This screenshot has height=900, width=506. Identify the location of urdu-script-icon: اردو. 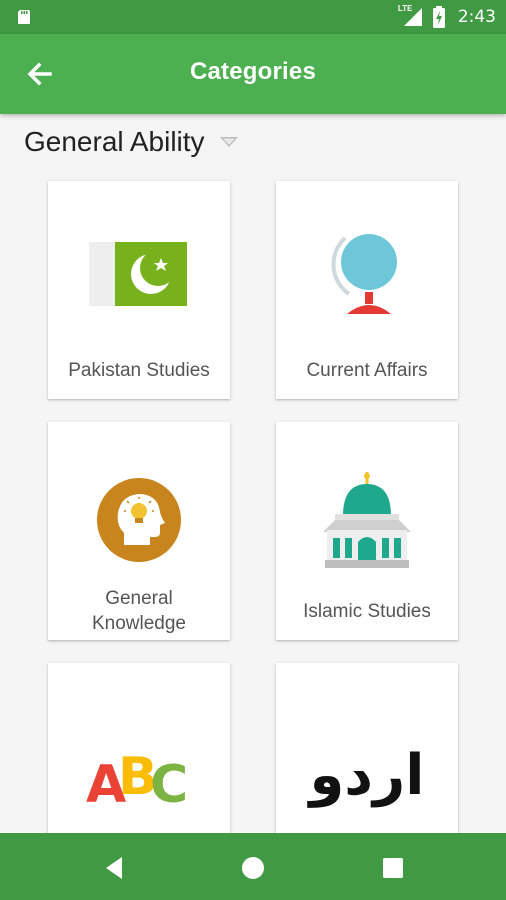
(367, 775).